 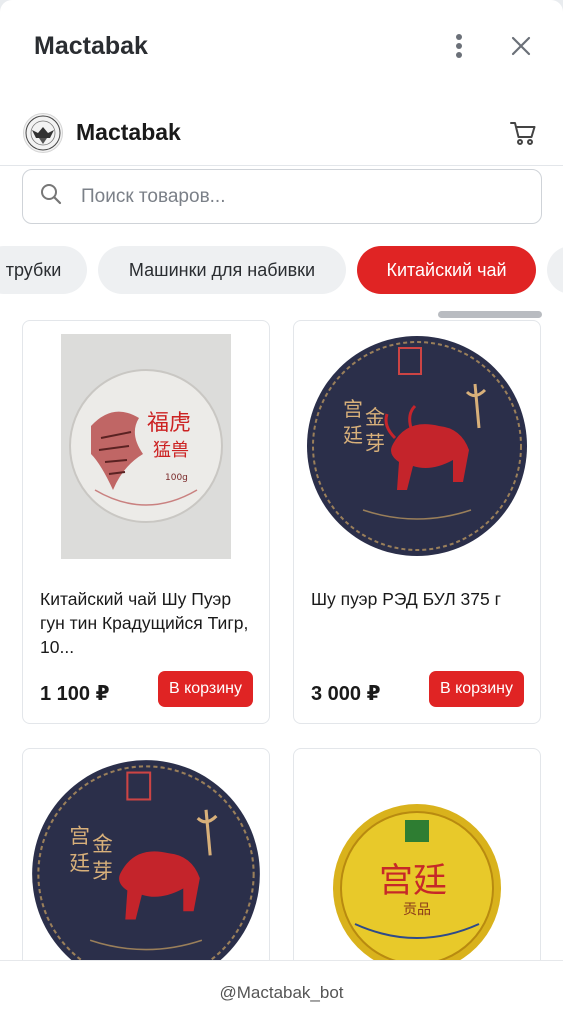 What do you see at coordinates (346, 694) in the screenshot?
I see `product-price: 3 000 ₽` at bounding box center [346, 694].